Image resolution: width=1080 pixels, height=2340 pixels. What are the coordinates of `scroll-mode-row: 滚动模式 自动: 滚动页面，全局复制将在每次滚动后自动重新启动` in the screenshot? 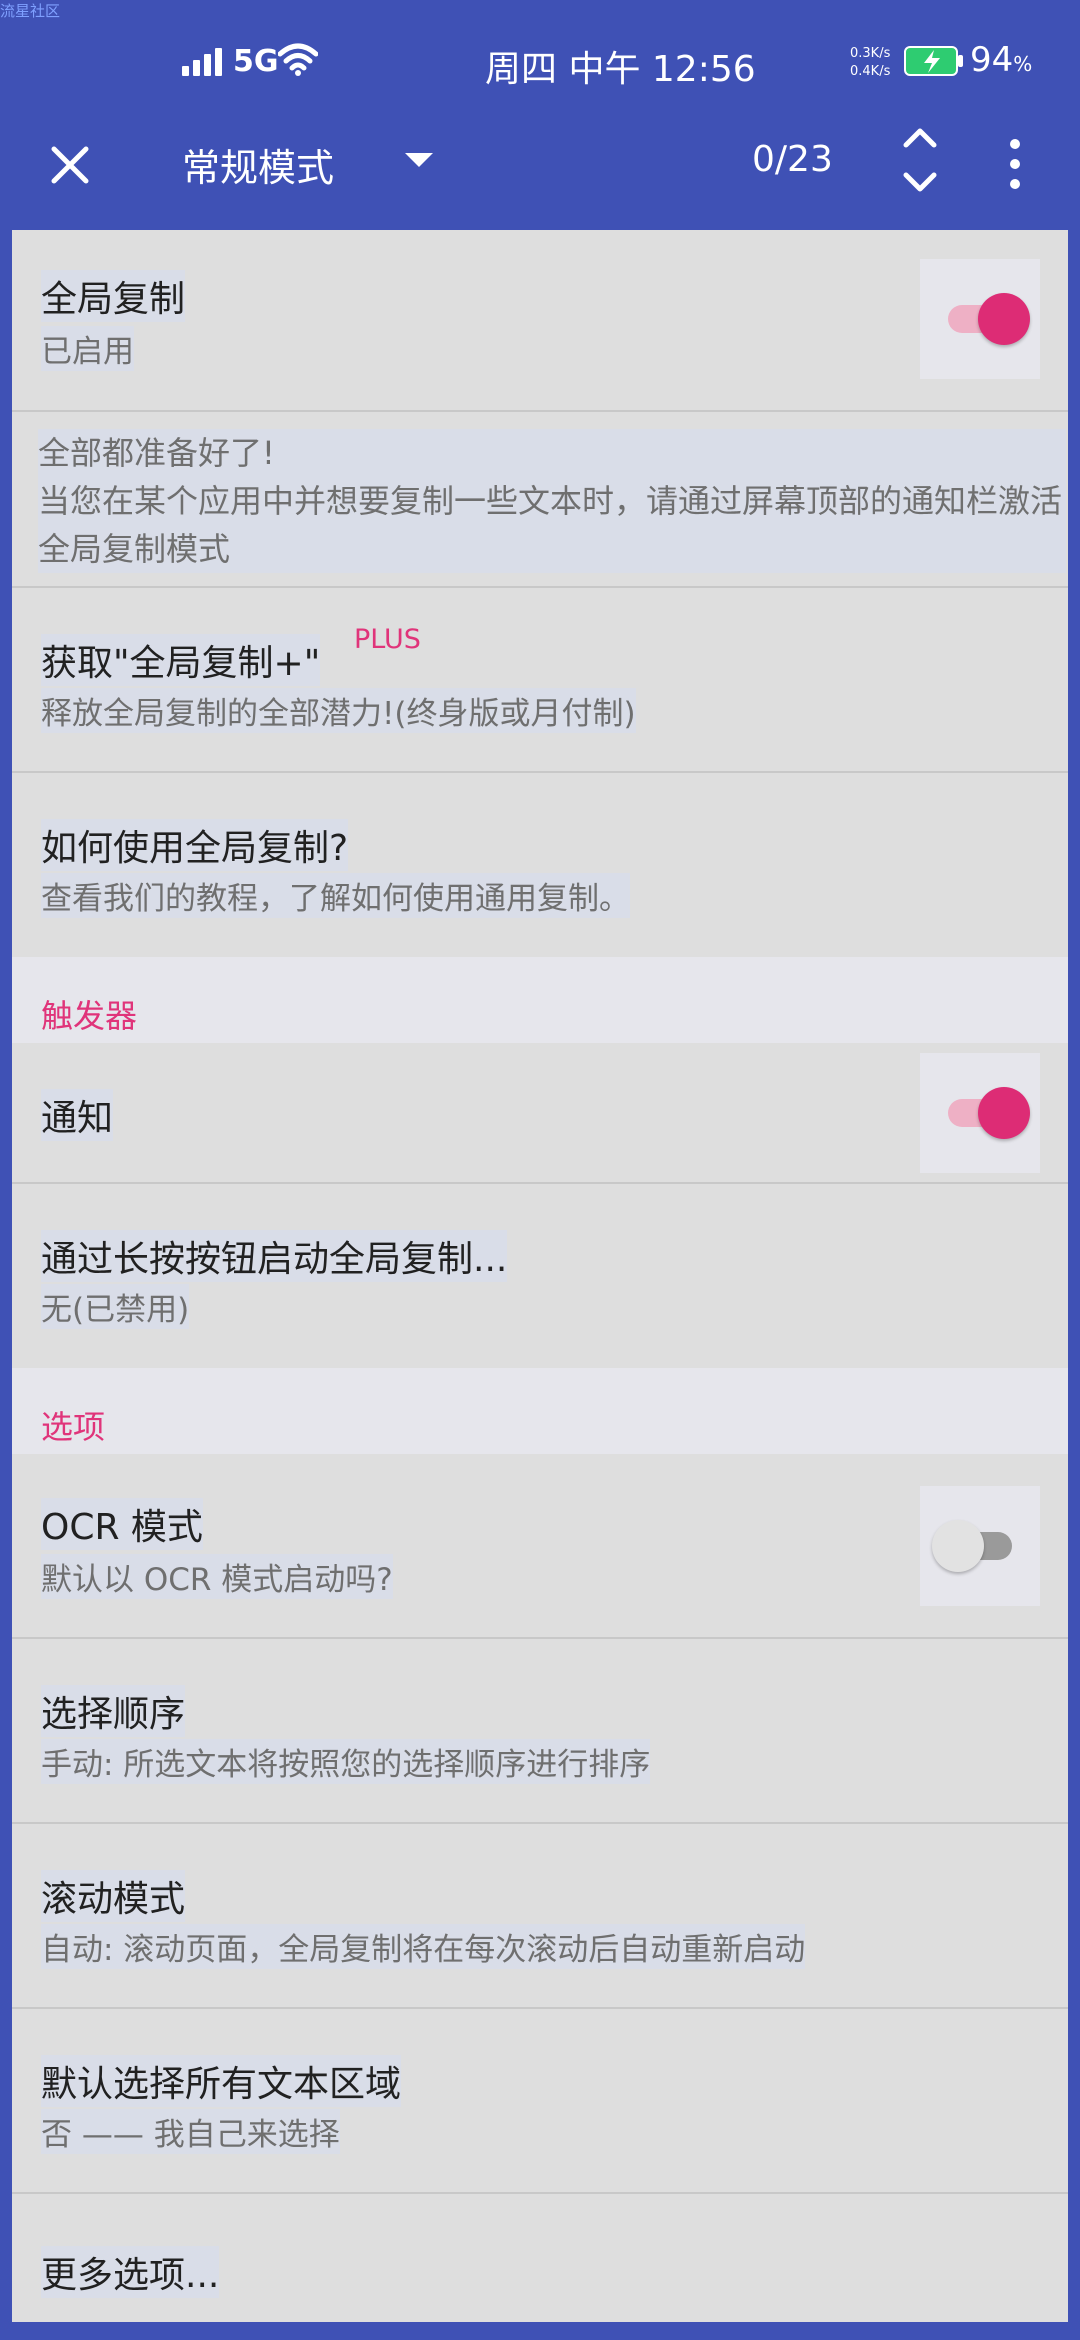 It's located at (540, 1916).